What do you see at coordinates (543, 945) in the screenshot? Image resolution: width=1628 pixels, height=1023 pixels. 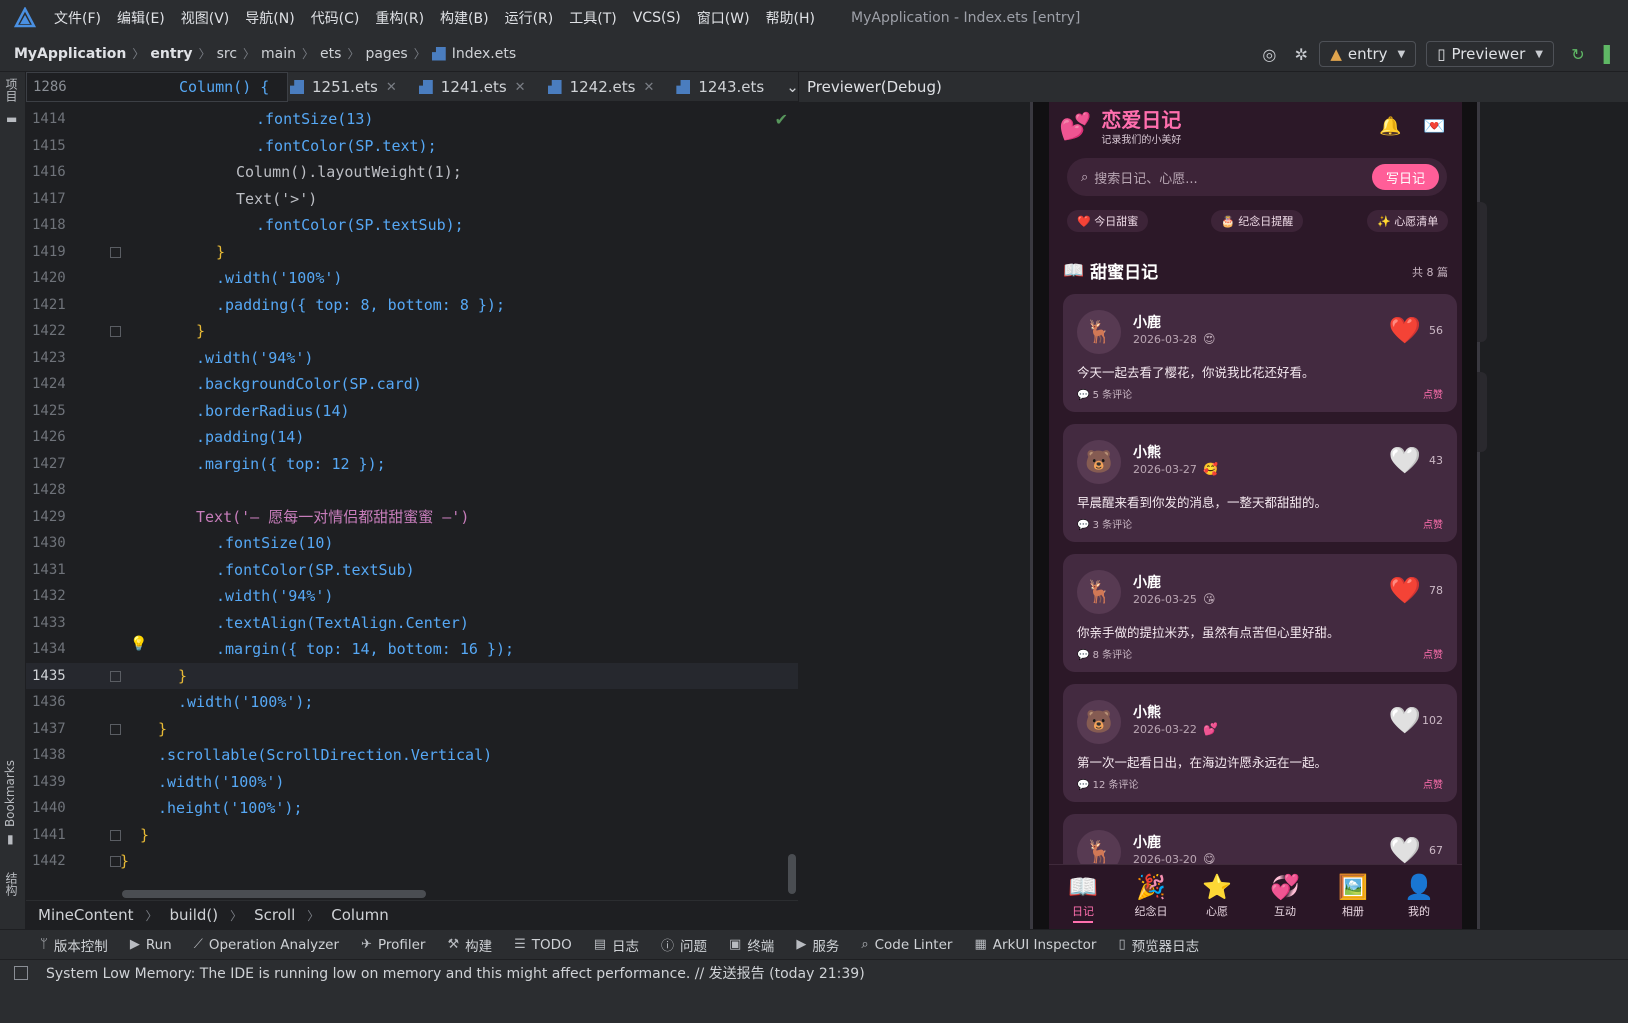 I see `tool-todo: ☰ TODO` at bounding box center [543, 945].